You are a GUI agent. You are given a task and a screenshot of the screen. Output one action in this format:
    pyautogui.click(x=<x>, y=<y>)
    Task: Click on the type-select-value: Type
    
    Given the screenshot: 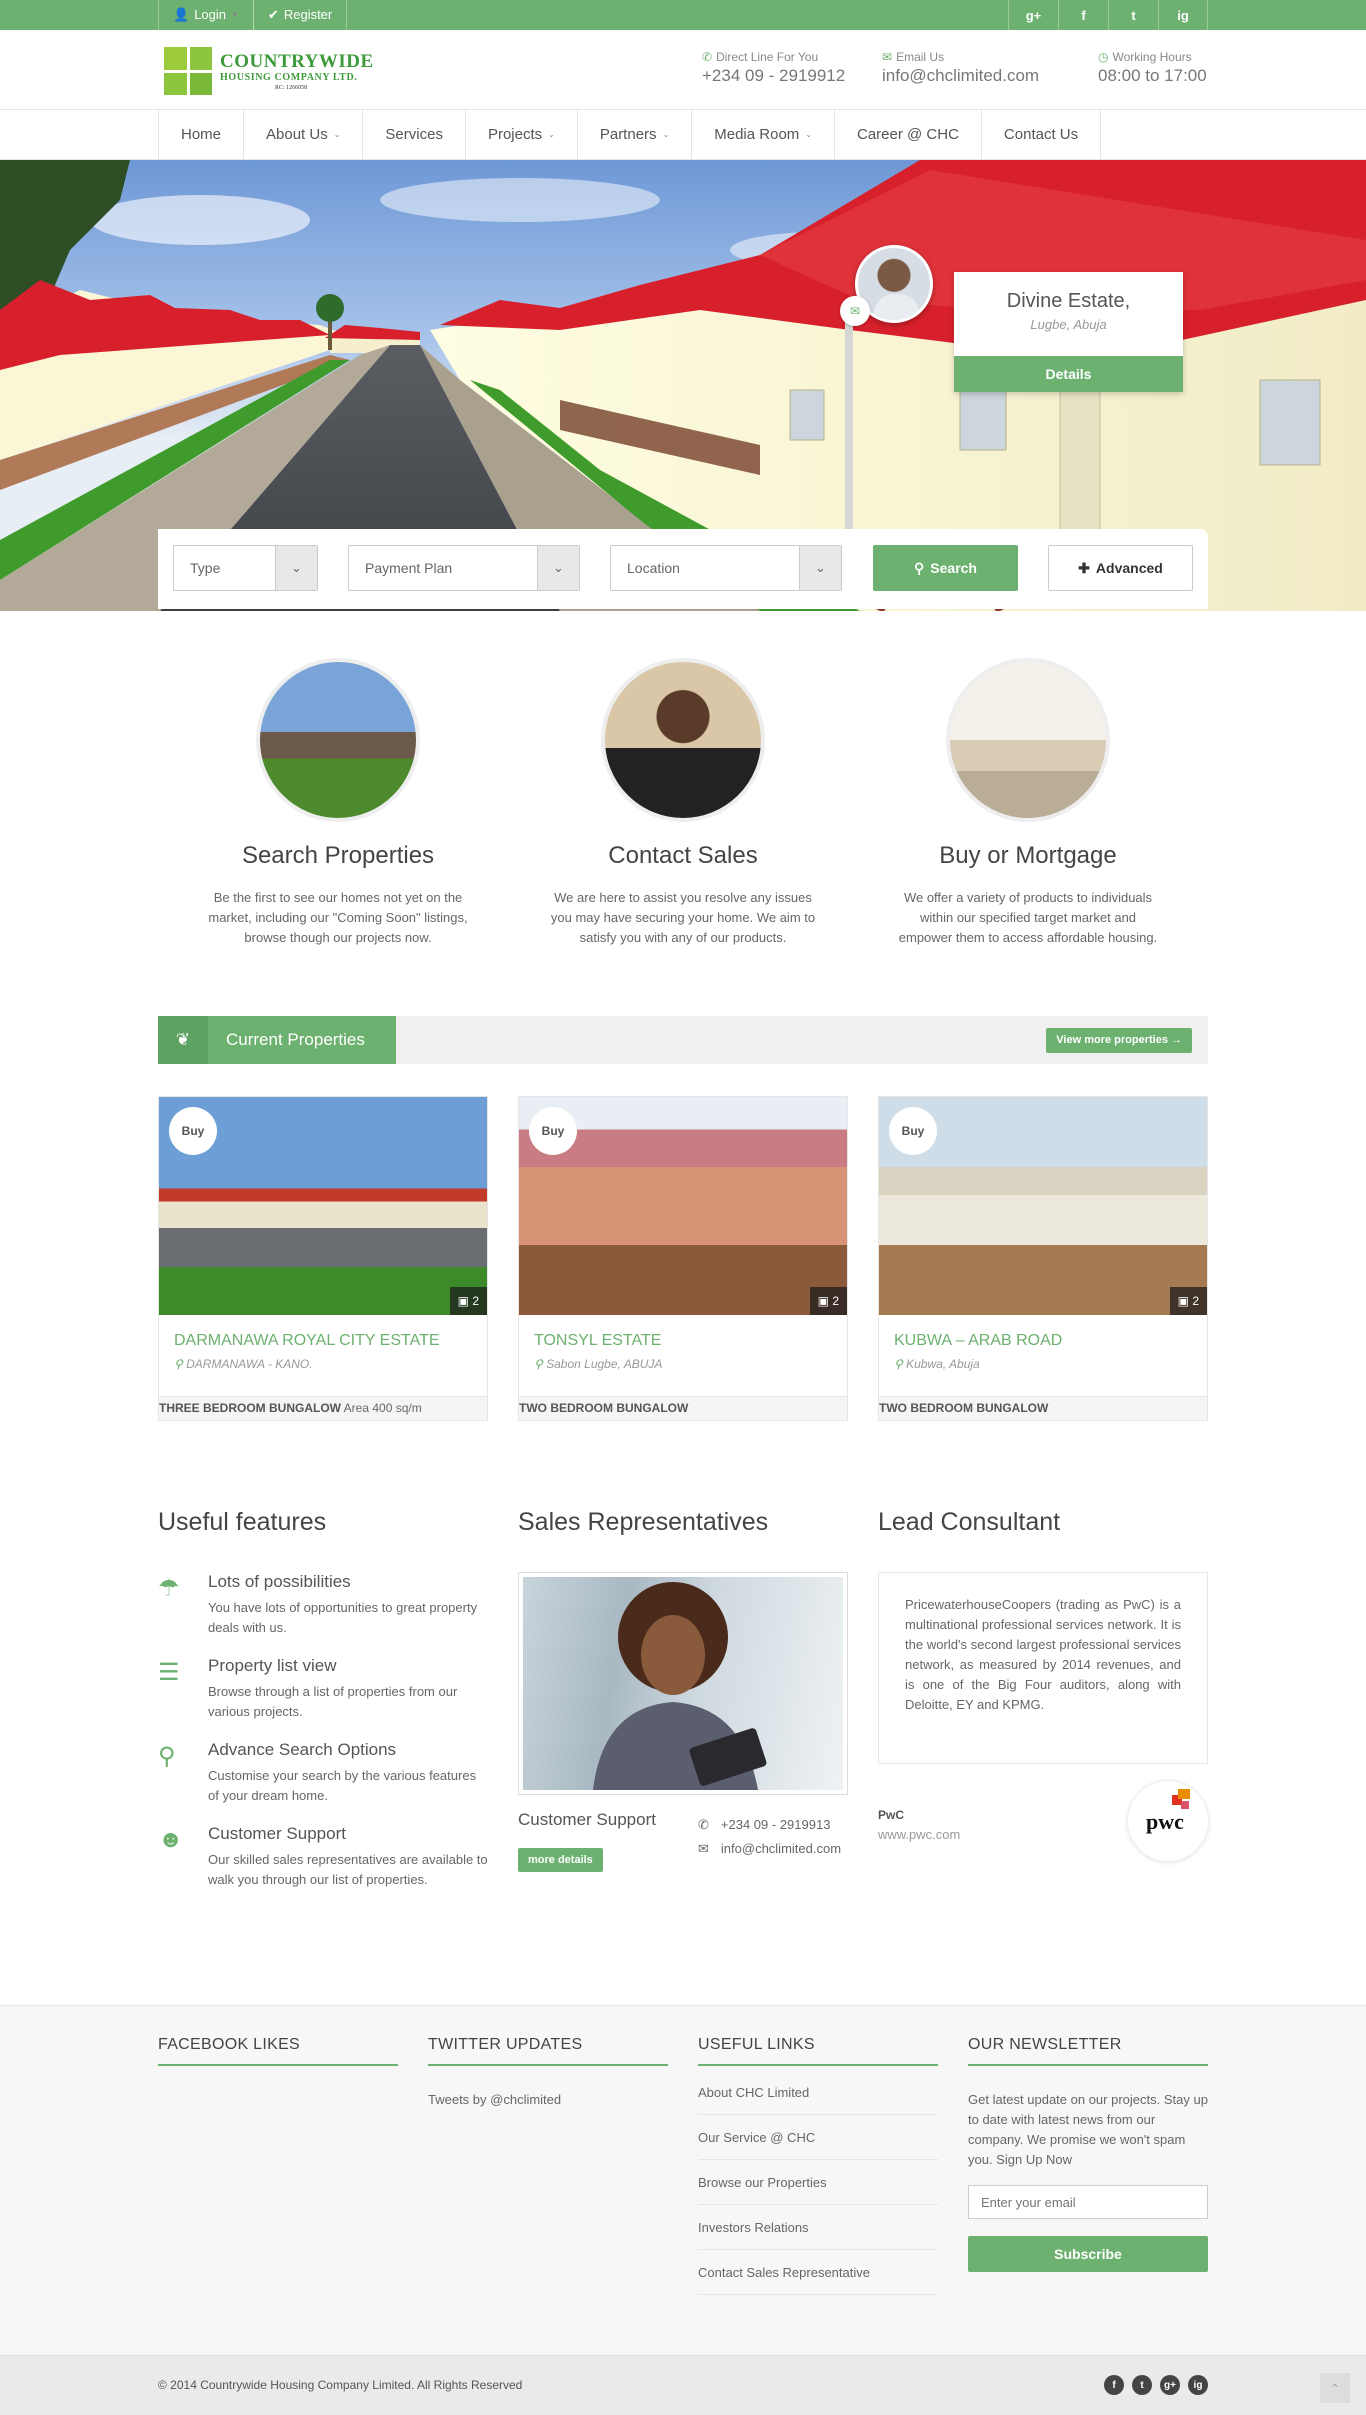 What is the action you would take?
    pyautogui.click(x=205, y=568)
    